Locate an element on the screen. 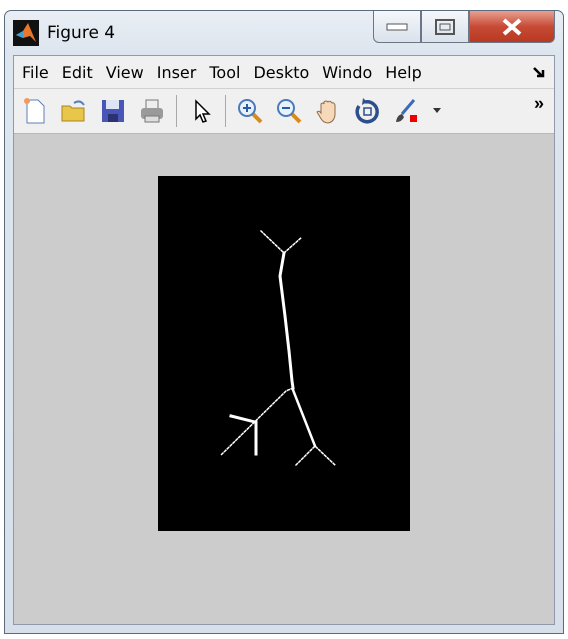 The height and width of the screenshot is (639, 568). menu-item: View is located at coordinates (125, 72).